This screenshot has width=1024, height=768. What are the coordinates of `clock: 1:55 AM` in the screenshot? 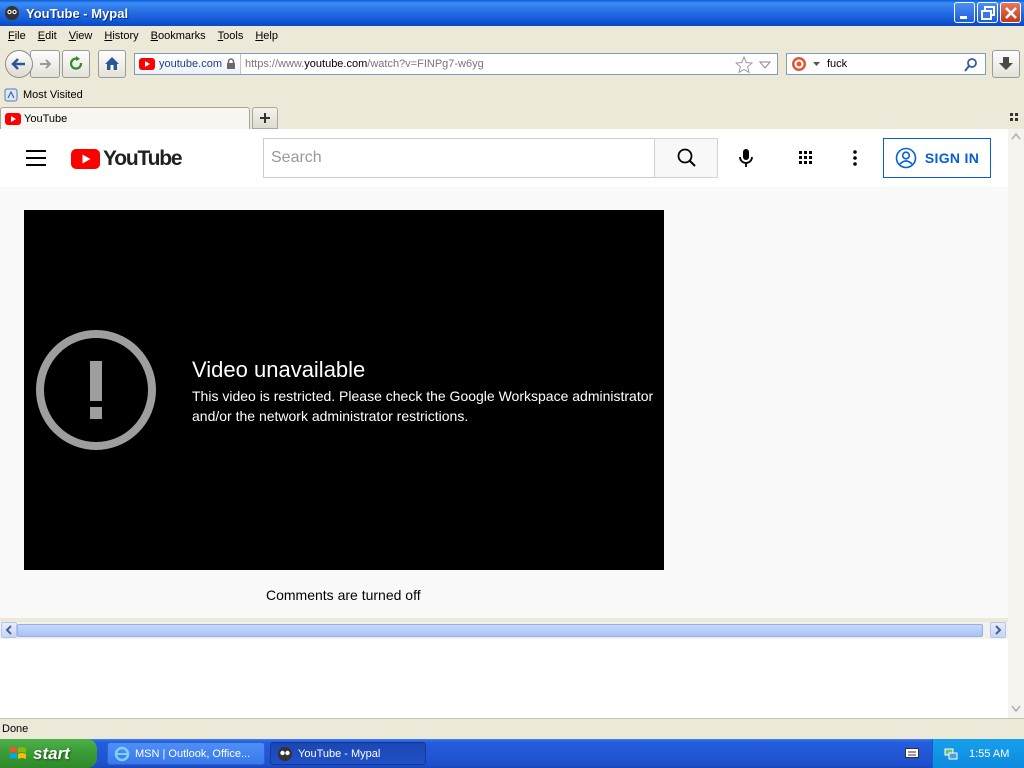 It's located at (989, 753).